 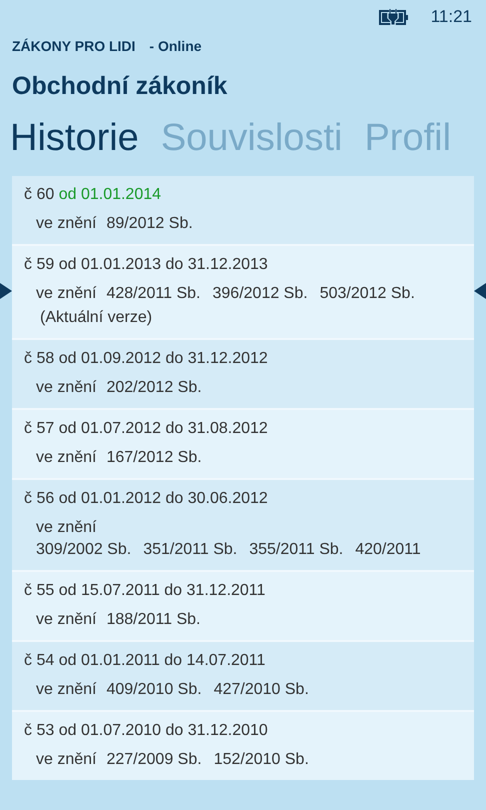 I want to click on app-name: ZÁKONY PRO LIDI, so click(x=74, y=46).